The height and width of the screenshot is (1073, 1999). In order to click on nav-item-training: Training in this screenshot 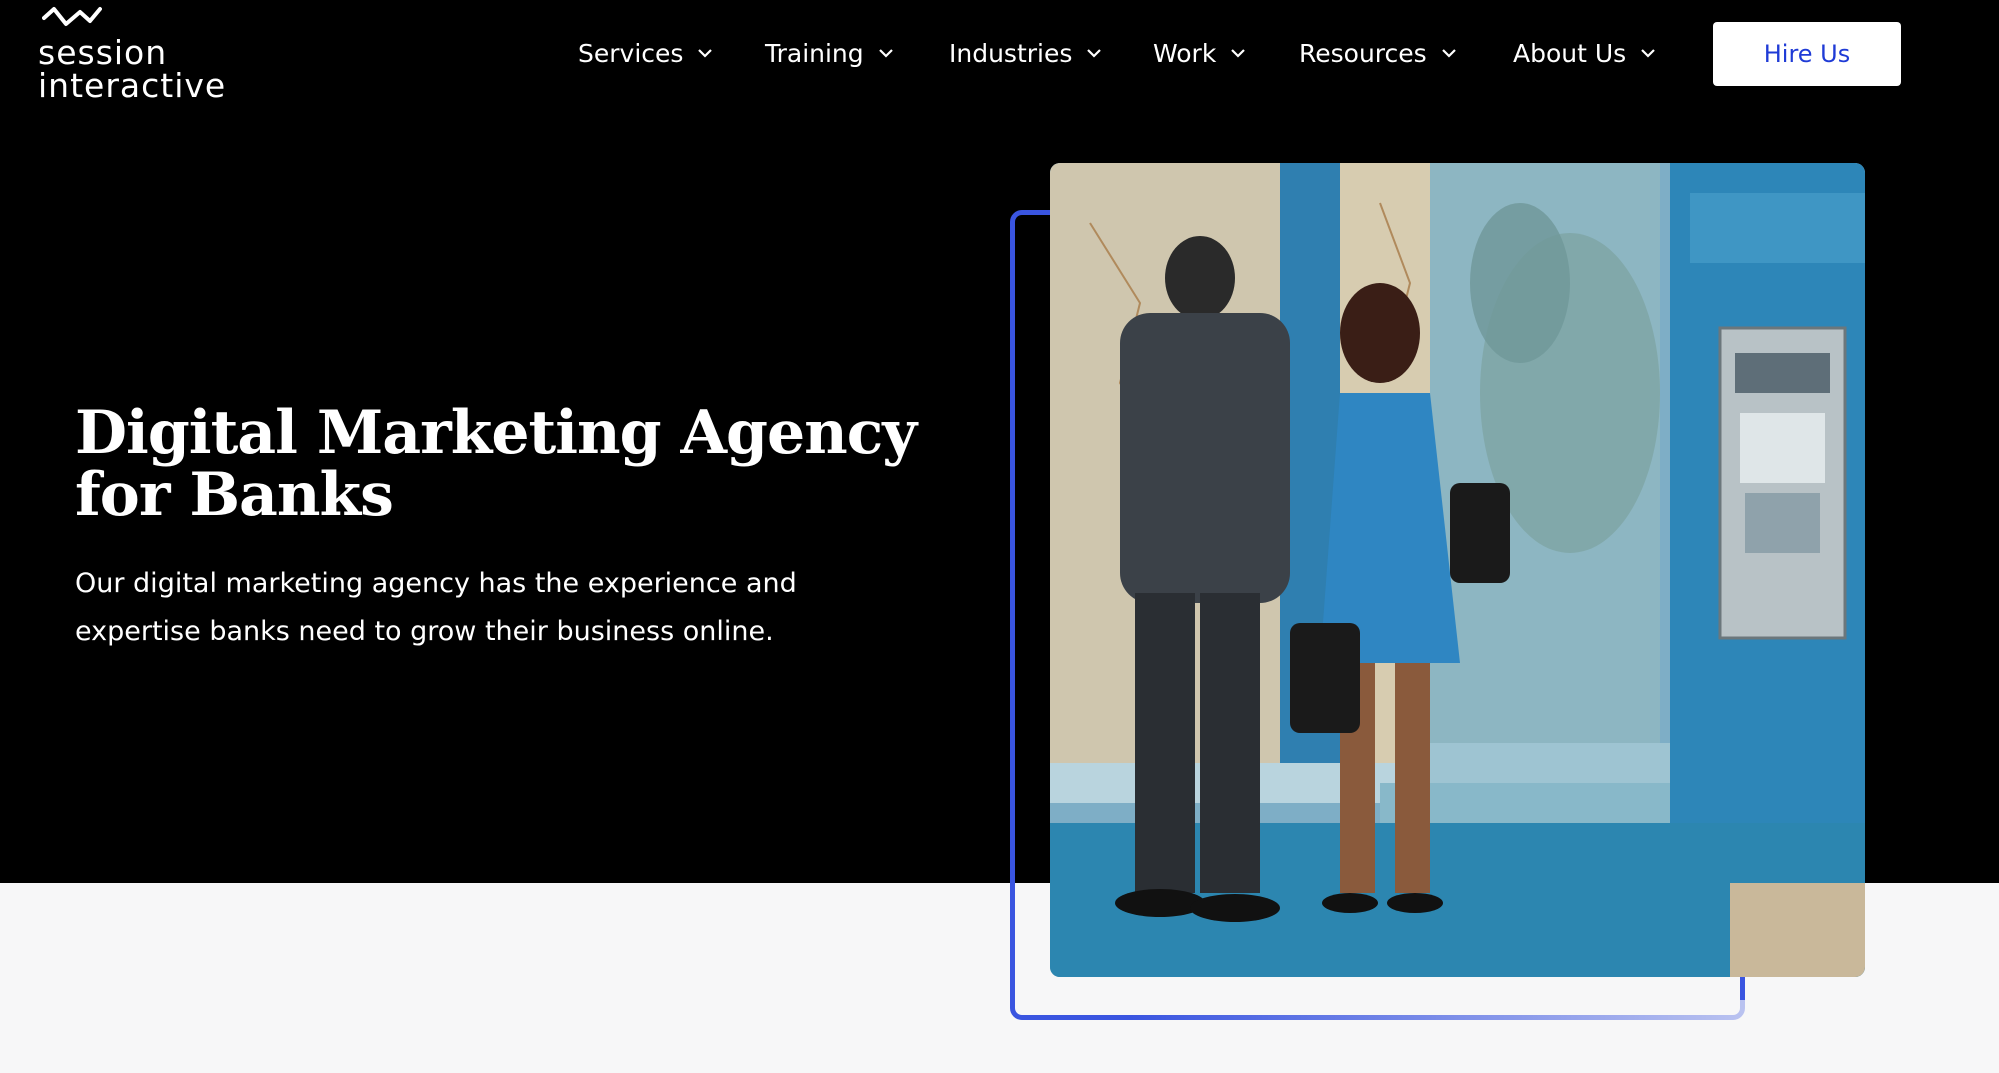, I will do `click(830, 53)`.